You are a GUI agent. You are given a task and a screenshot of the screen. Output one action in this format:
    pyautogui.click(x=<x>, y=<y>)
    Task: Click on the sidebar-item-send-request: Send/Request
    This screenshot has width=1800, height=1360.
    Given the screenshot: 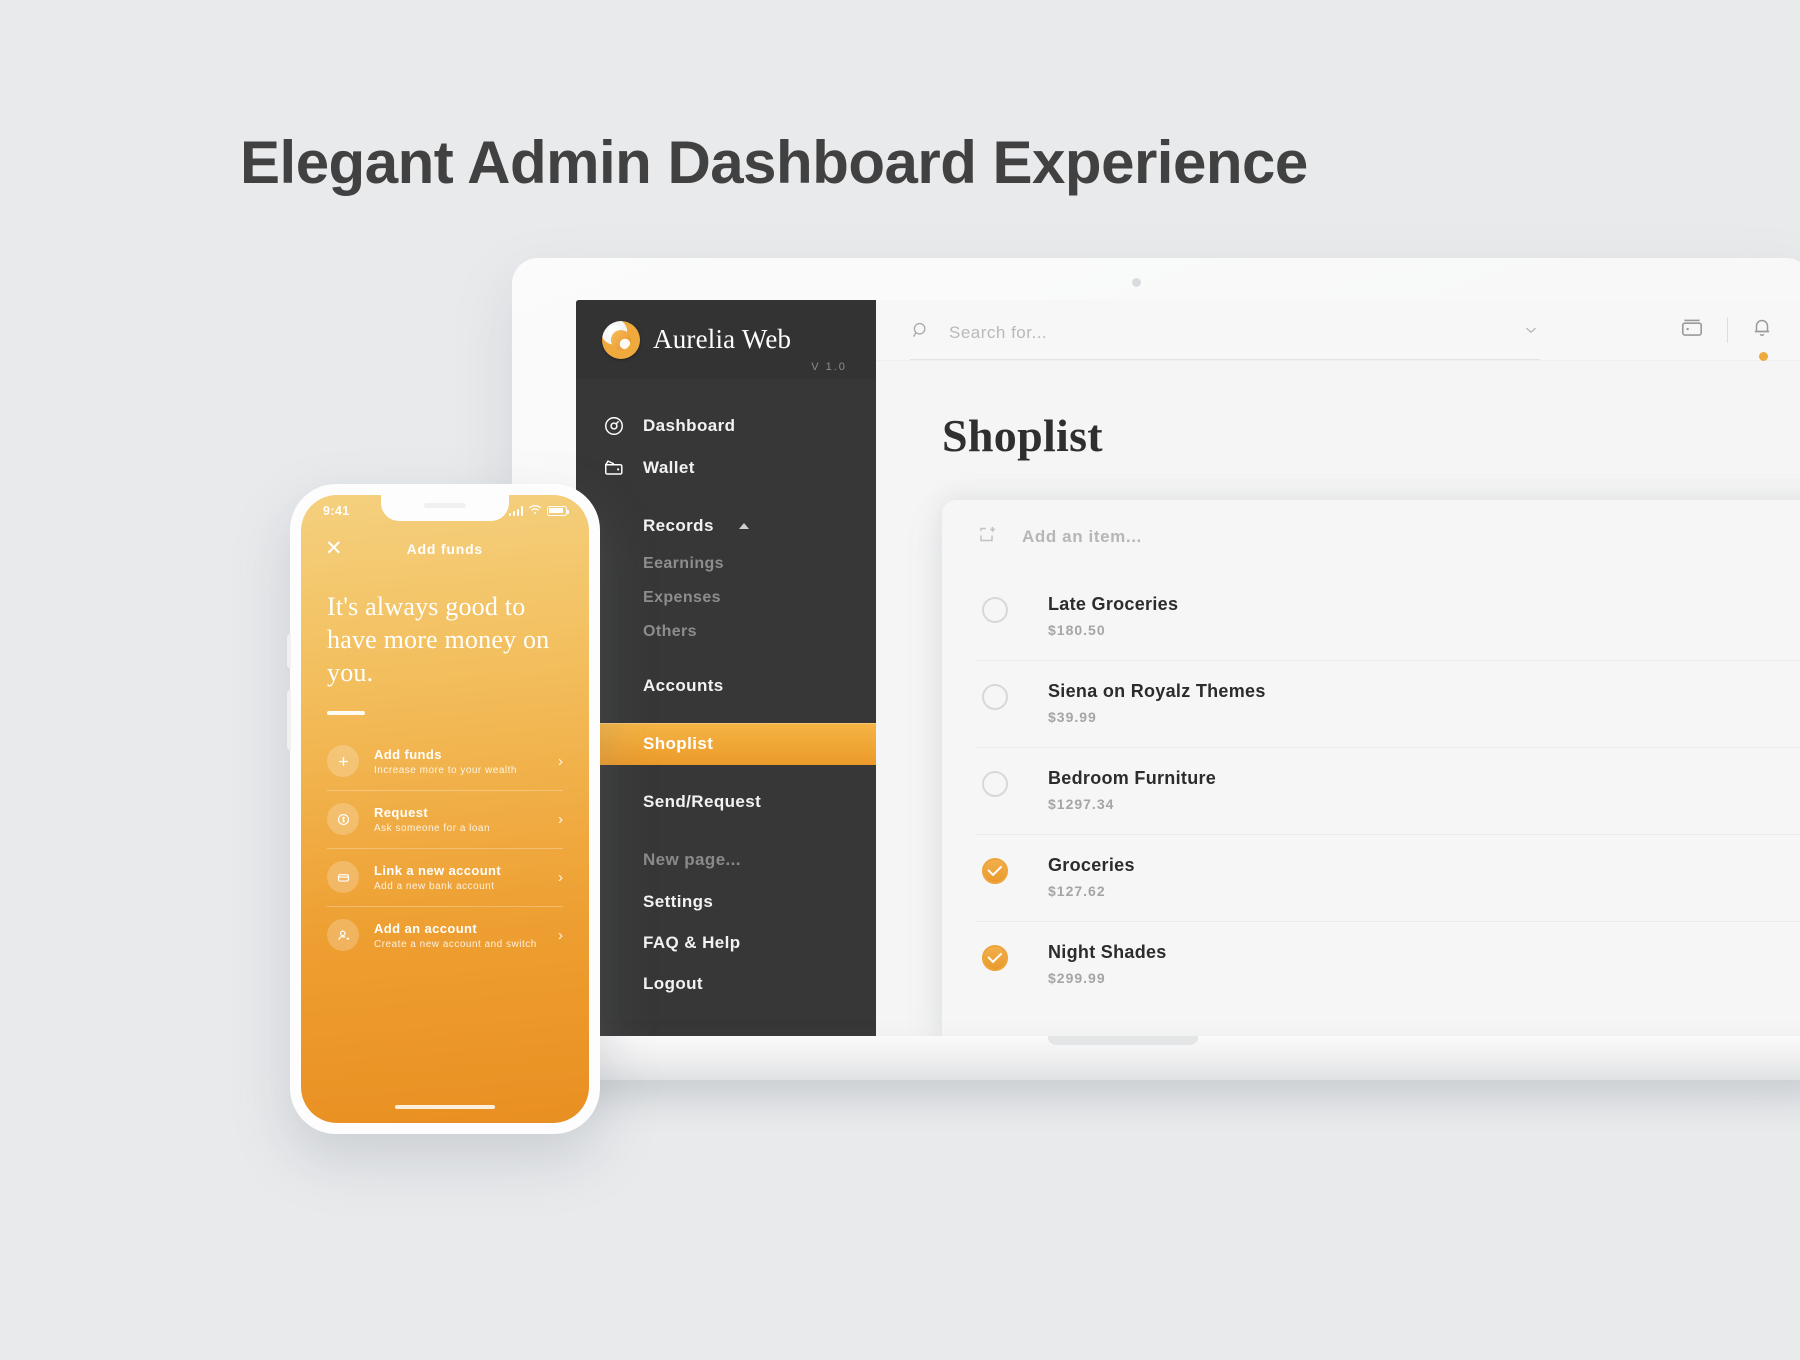 What is the action you would take?
    pyautogui.click(x=726, y=802)
    